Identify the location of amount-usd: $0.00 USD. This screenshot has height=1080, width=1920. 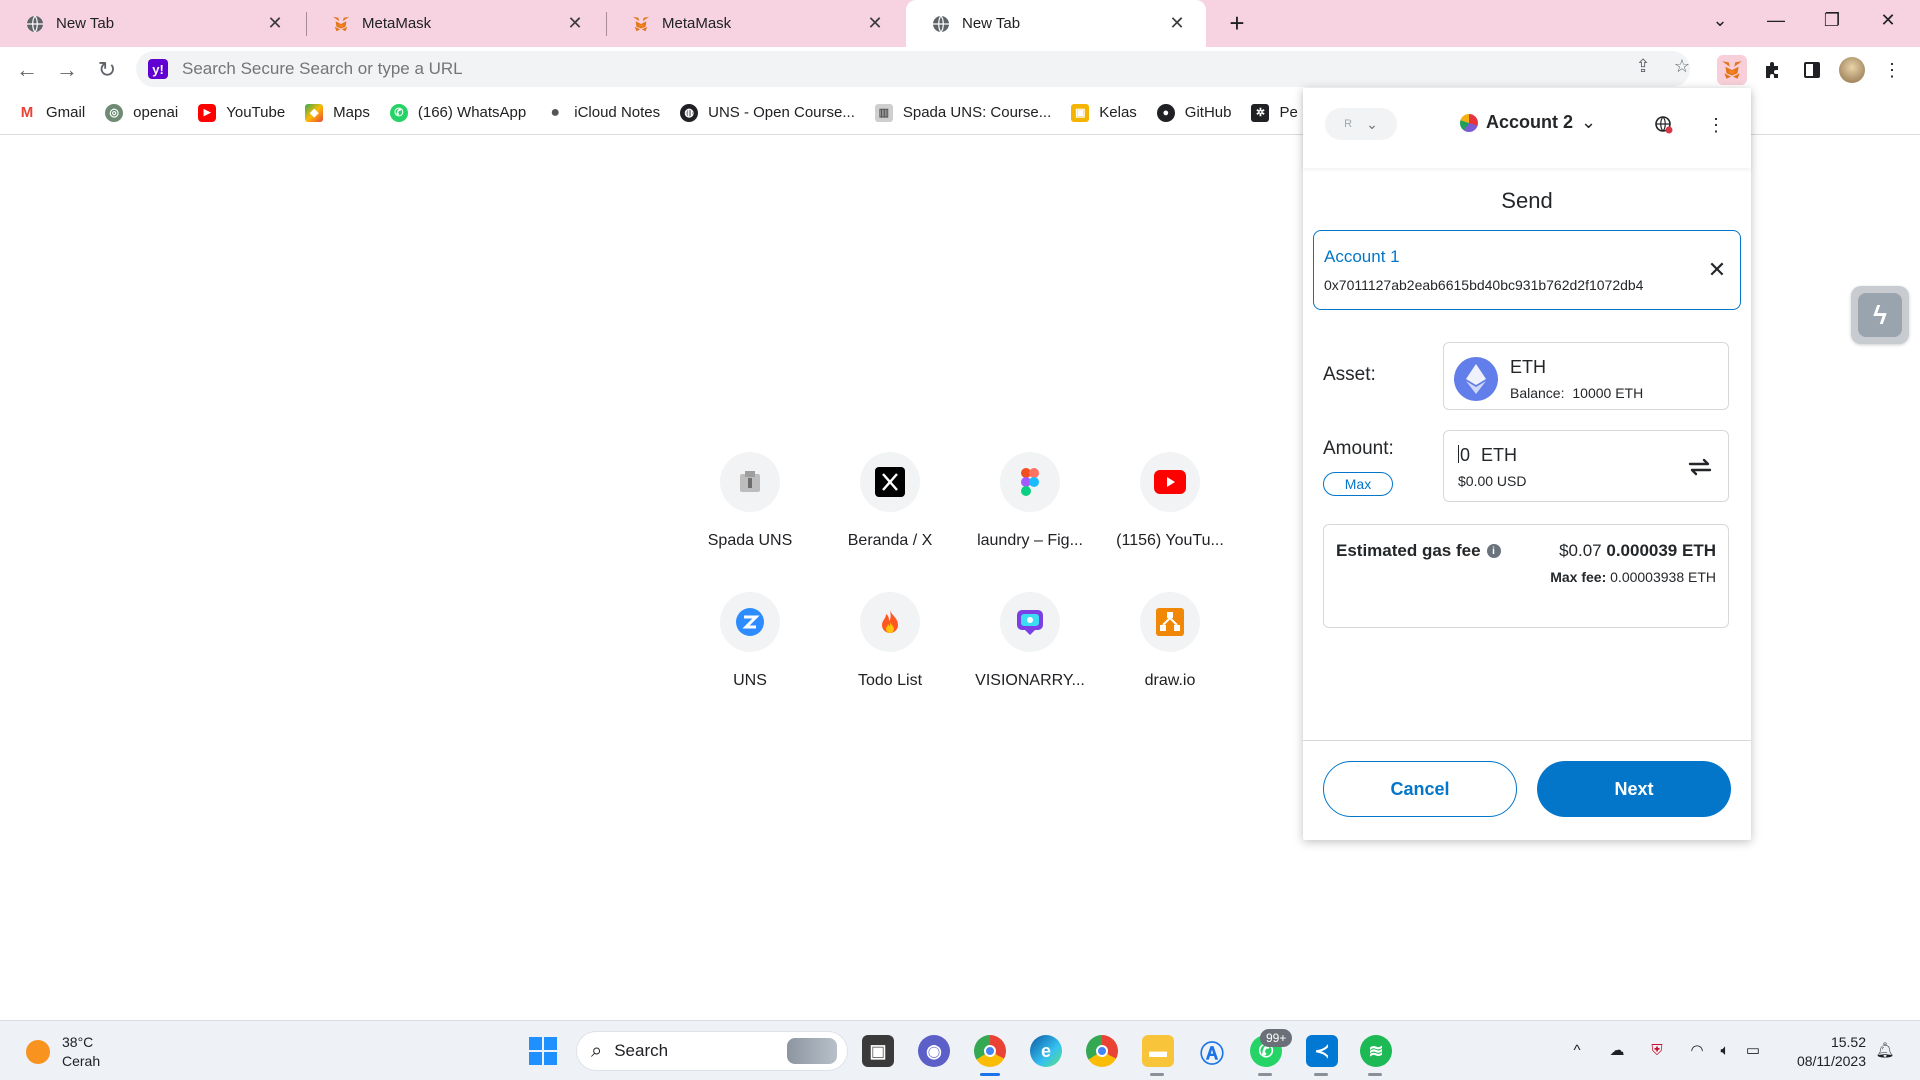
(1492, 481).